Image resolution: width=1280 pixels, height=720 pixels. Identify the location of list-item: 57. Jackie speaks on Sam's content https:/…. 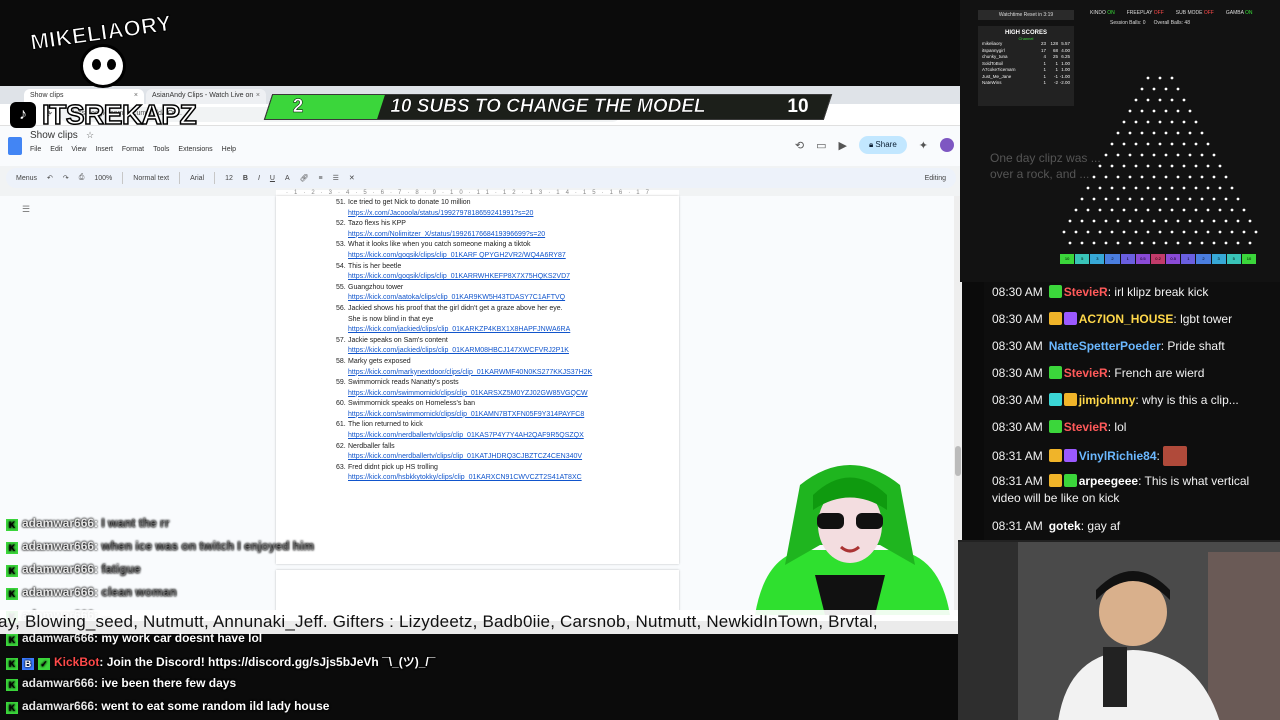
(486, 346).